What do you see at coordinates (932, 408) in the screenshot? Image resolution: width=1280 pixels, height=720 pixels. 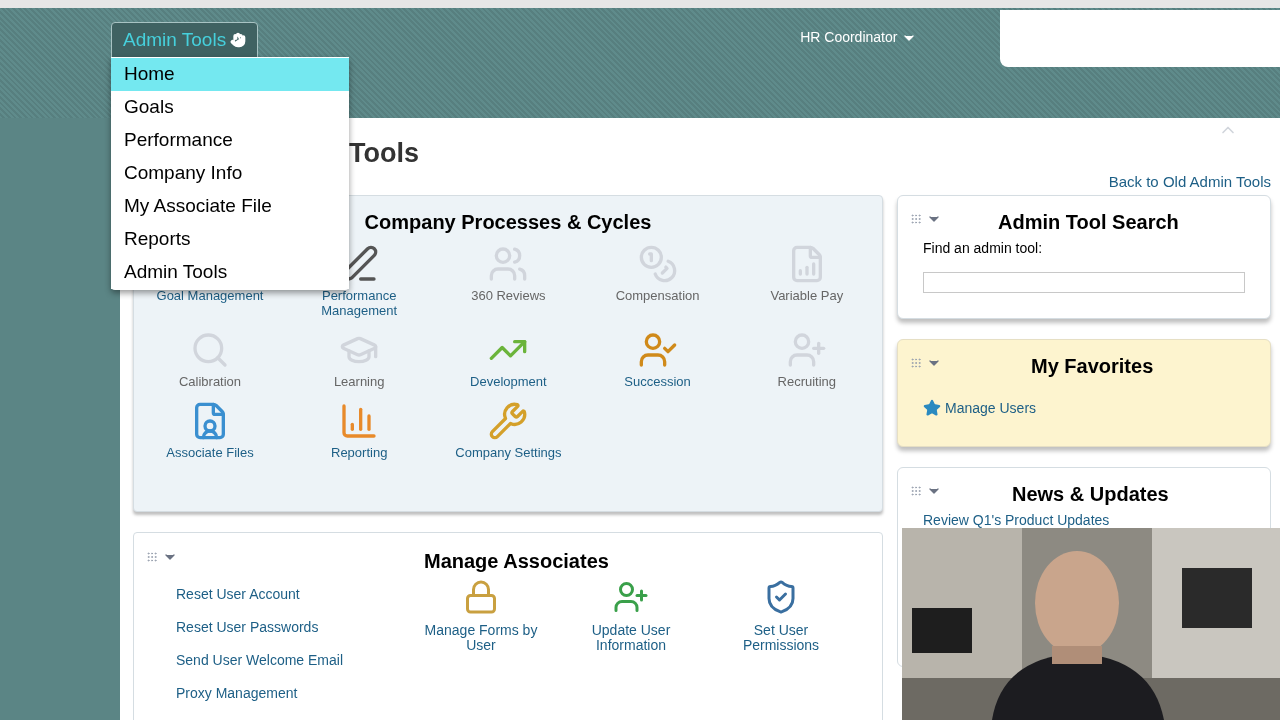 I see `star-icon` at bounding box center [932, 408].